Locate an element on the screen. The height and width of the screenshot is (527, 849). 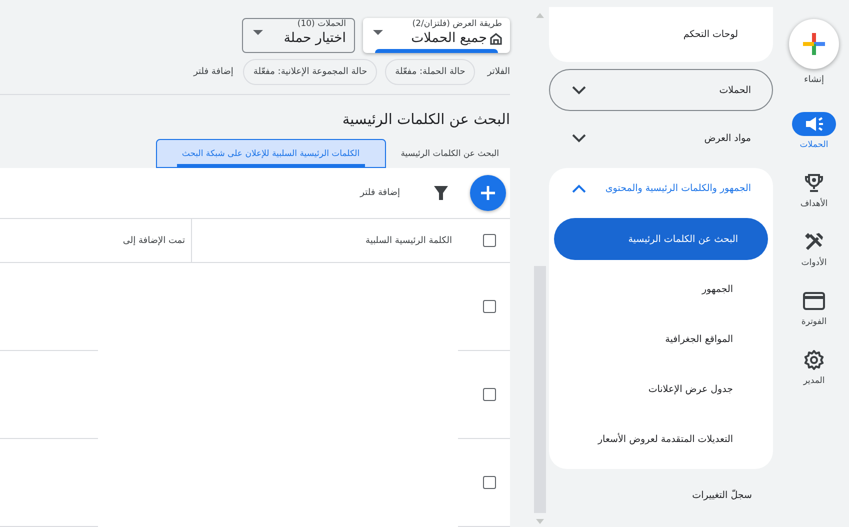
create-button is located at coordinates (814, 44).